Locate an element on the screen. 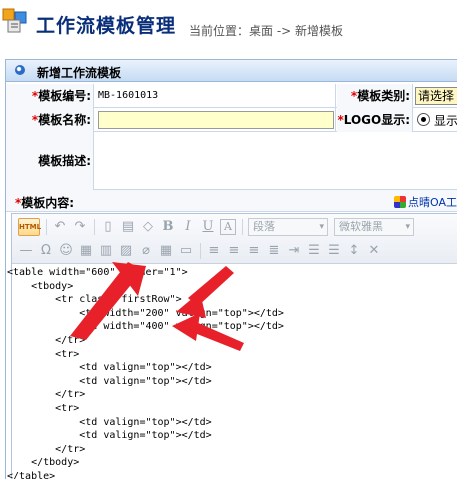  form-row-description: 模板描述: is located at coordinates (231, 161).